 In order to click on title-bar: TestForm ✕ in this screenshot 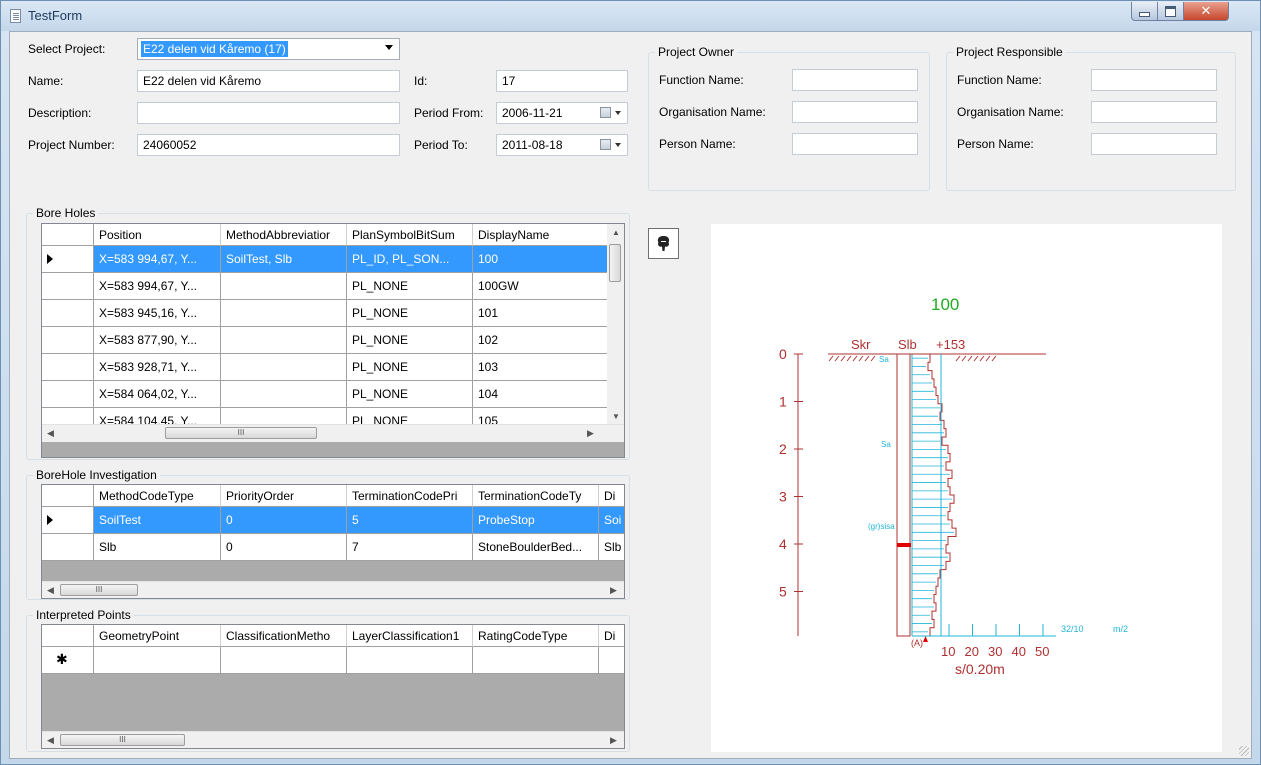, I will do `click(630, 16)`.